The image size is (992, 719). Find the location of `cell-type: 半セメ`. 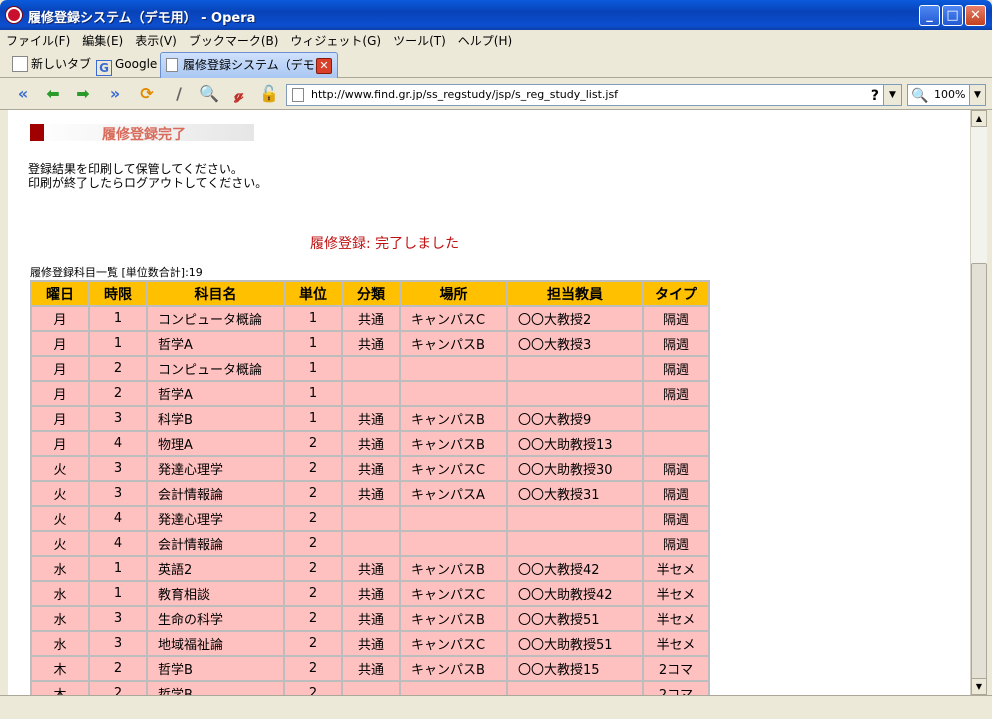

cell-type: 半セメ is located at coordinates (676, 643).